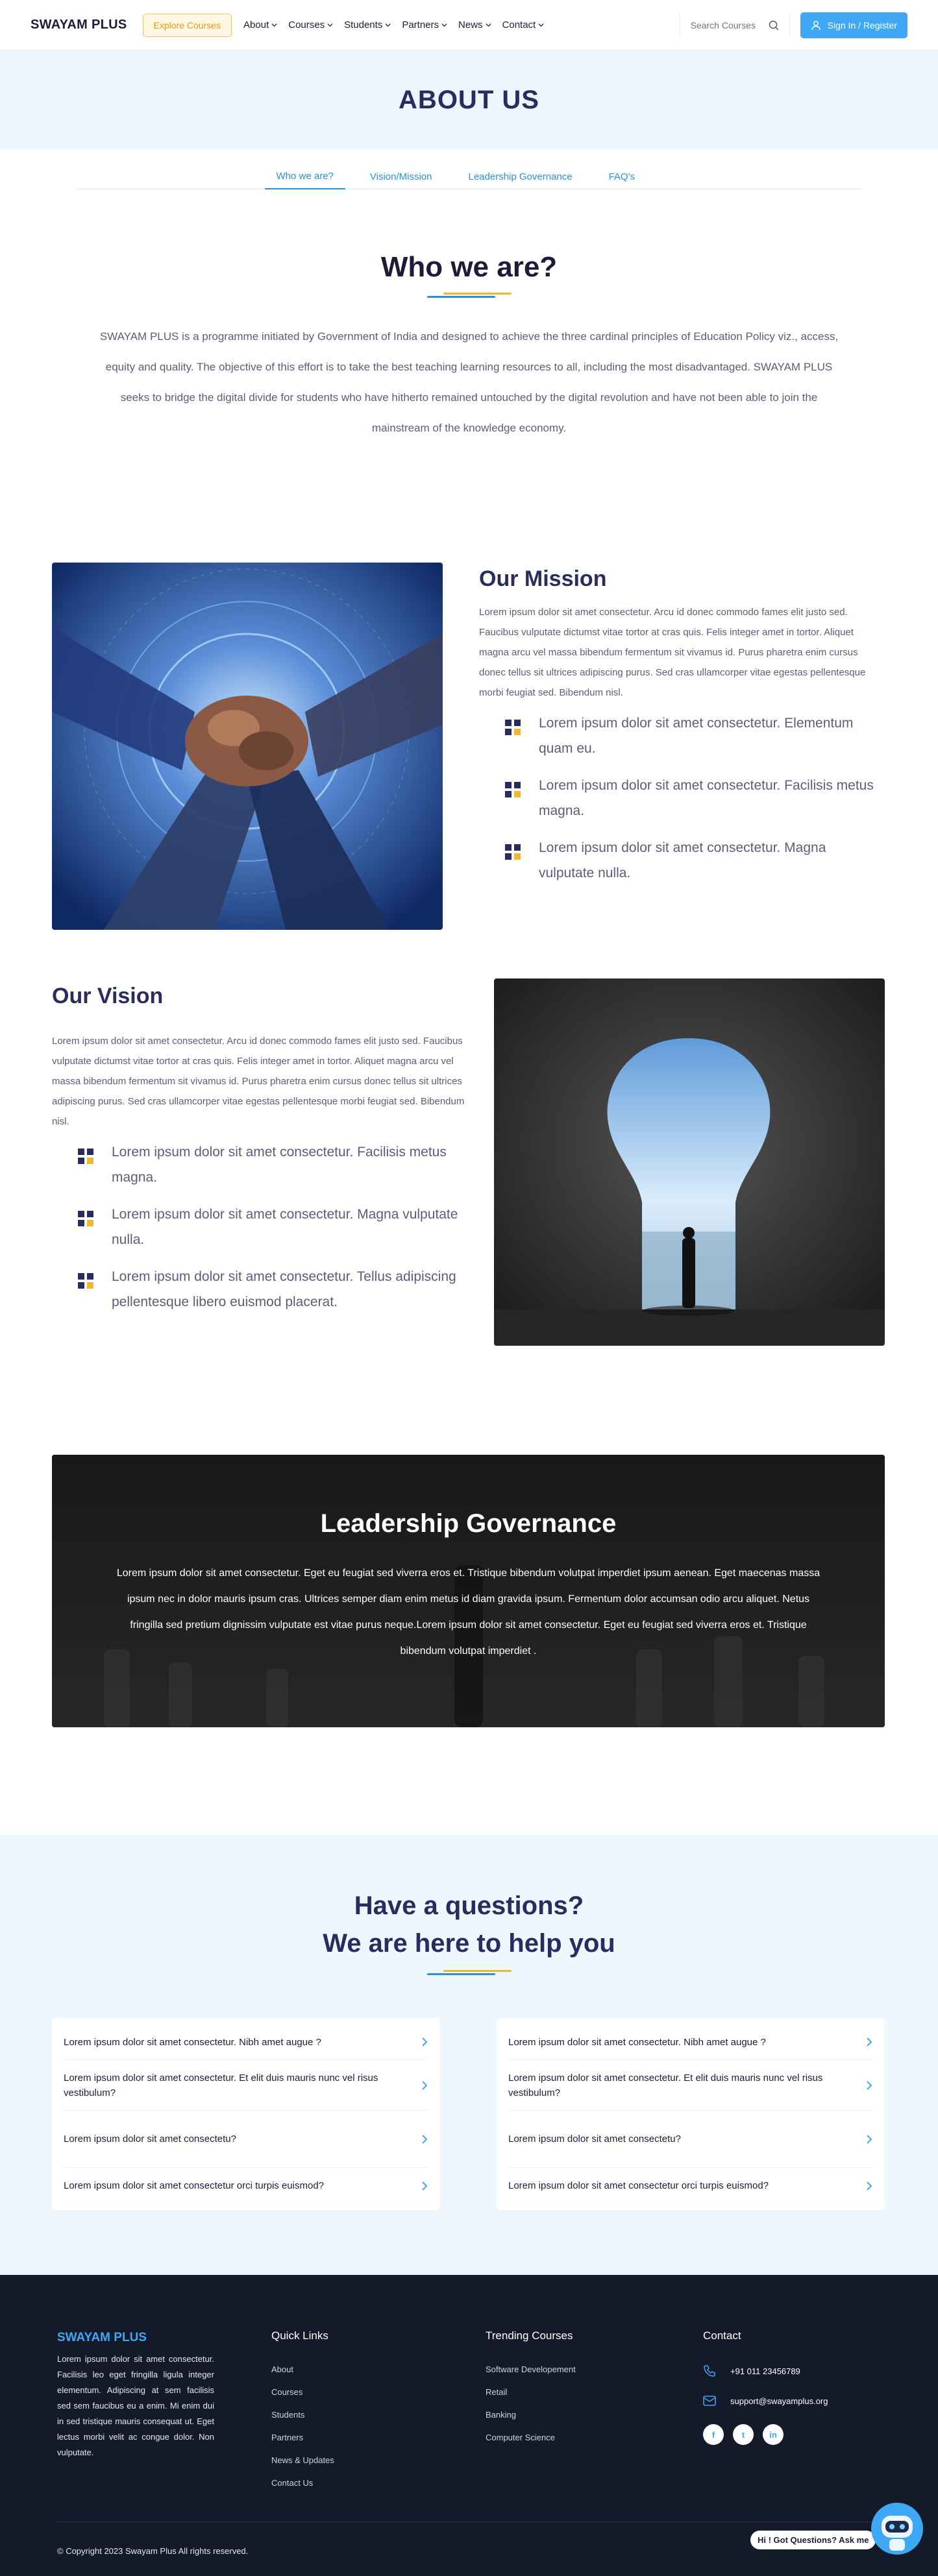 This screenshot has width=938, height=2576. Describe the element at coordinates (401, 176) in the screenshot. I see `tab-vision-mission: Vision/Mission` at that location.